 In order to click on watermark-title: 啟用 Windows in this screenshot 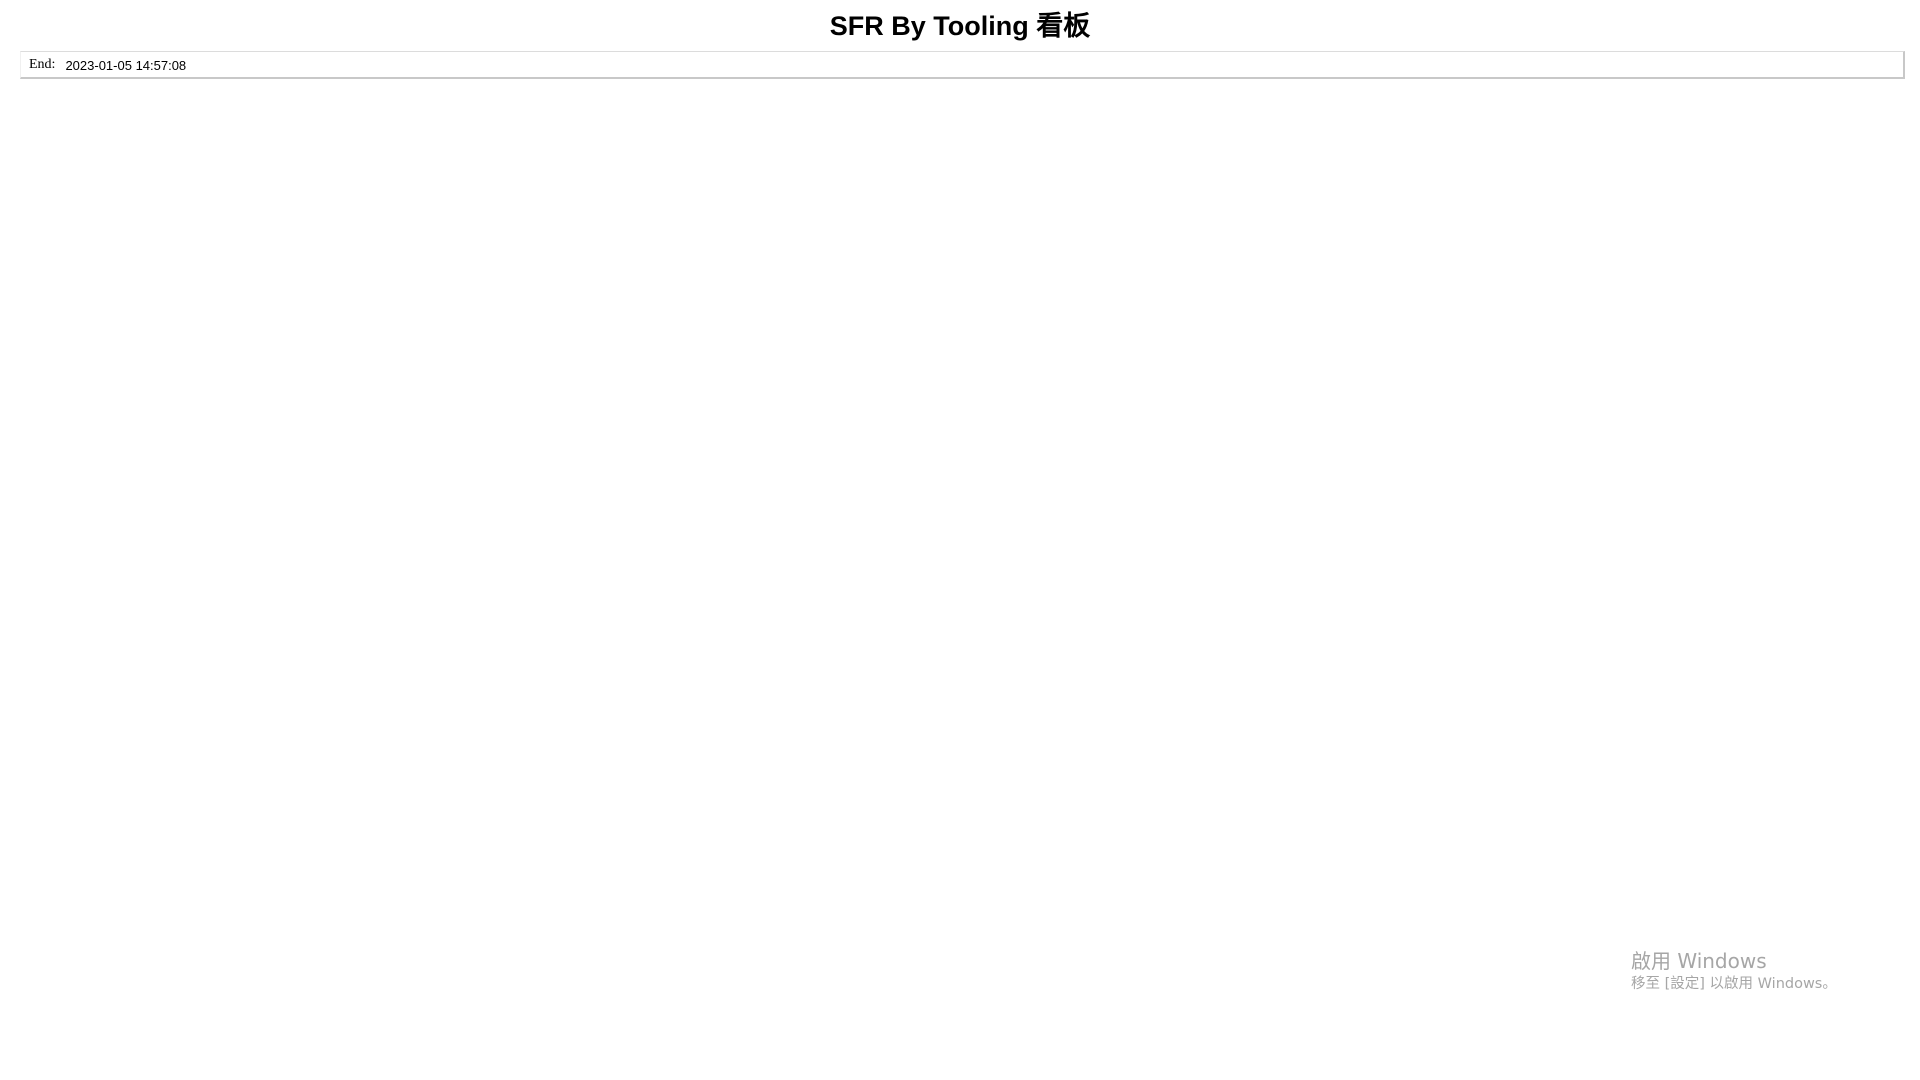, I will do `click(1699, 961)`.